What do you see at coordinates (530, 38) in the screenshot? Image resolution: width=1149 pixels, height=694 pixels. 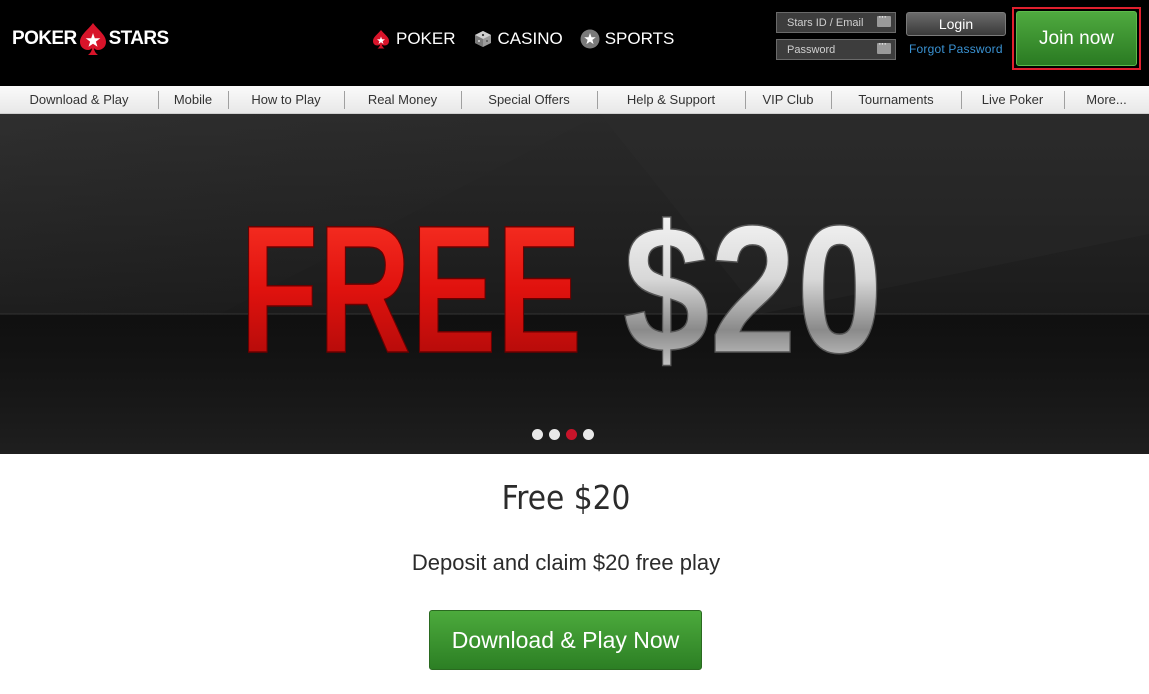 I see `product-casino-label: CASINO` at bounding box center [530, 38].